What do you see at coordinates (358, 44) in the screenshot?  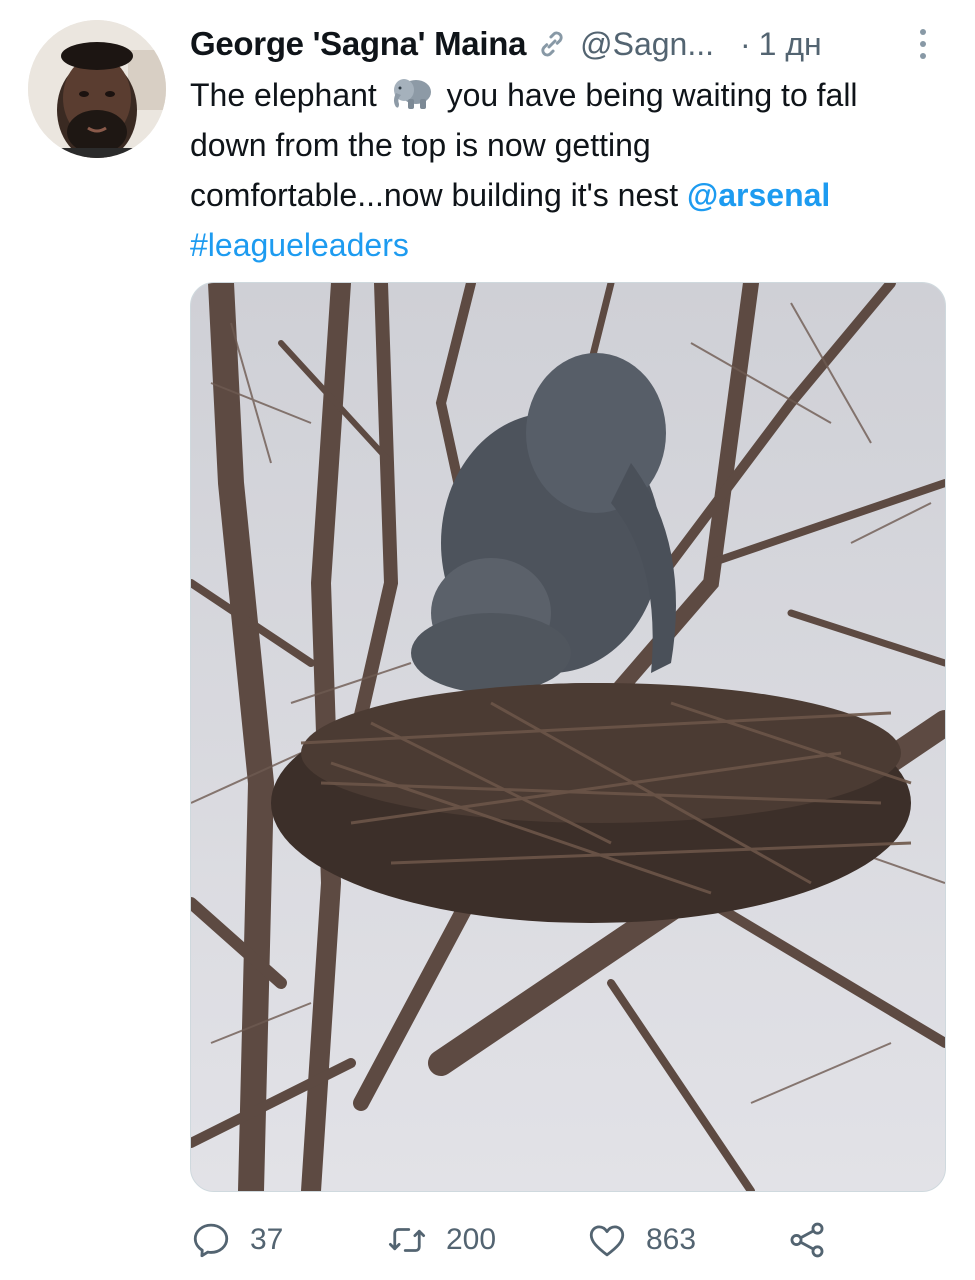 I see `author-name: George 'Sagna' Maina` at bounding box center [358, 44].